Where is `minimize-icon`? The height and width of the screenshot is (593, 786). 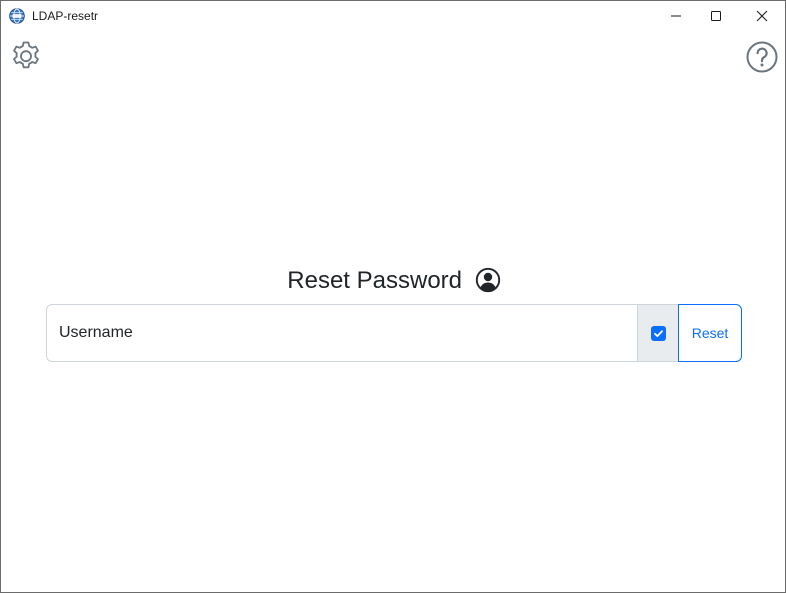
minimize-icon is located at coordinates (676, 16).